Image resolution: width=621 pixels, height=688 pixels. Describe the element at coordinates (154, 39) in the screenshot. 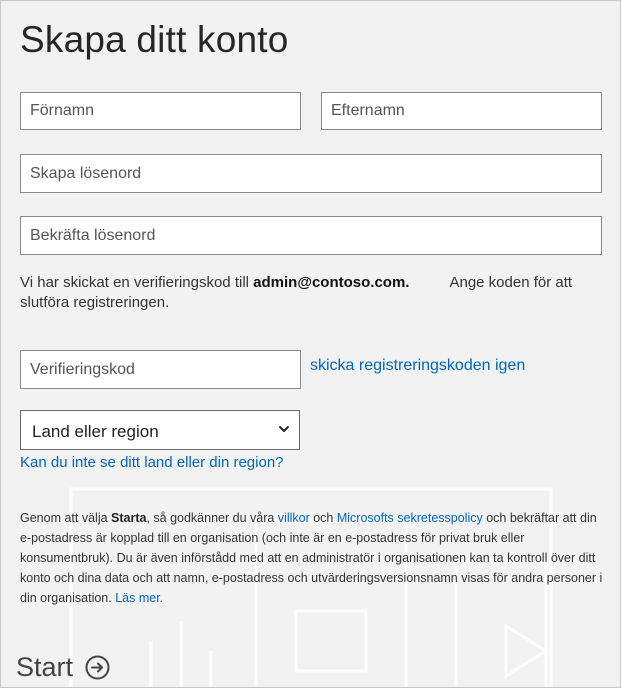

I see `page-title: Skapa ditt konto` at that location.